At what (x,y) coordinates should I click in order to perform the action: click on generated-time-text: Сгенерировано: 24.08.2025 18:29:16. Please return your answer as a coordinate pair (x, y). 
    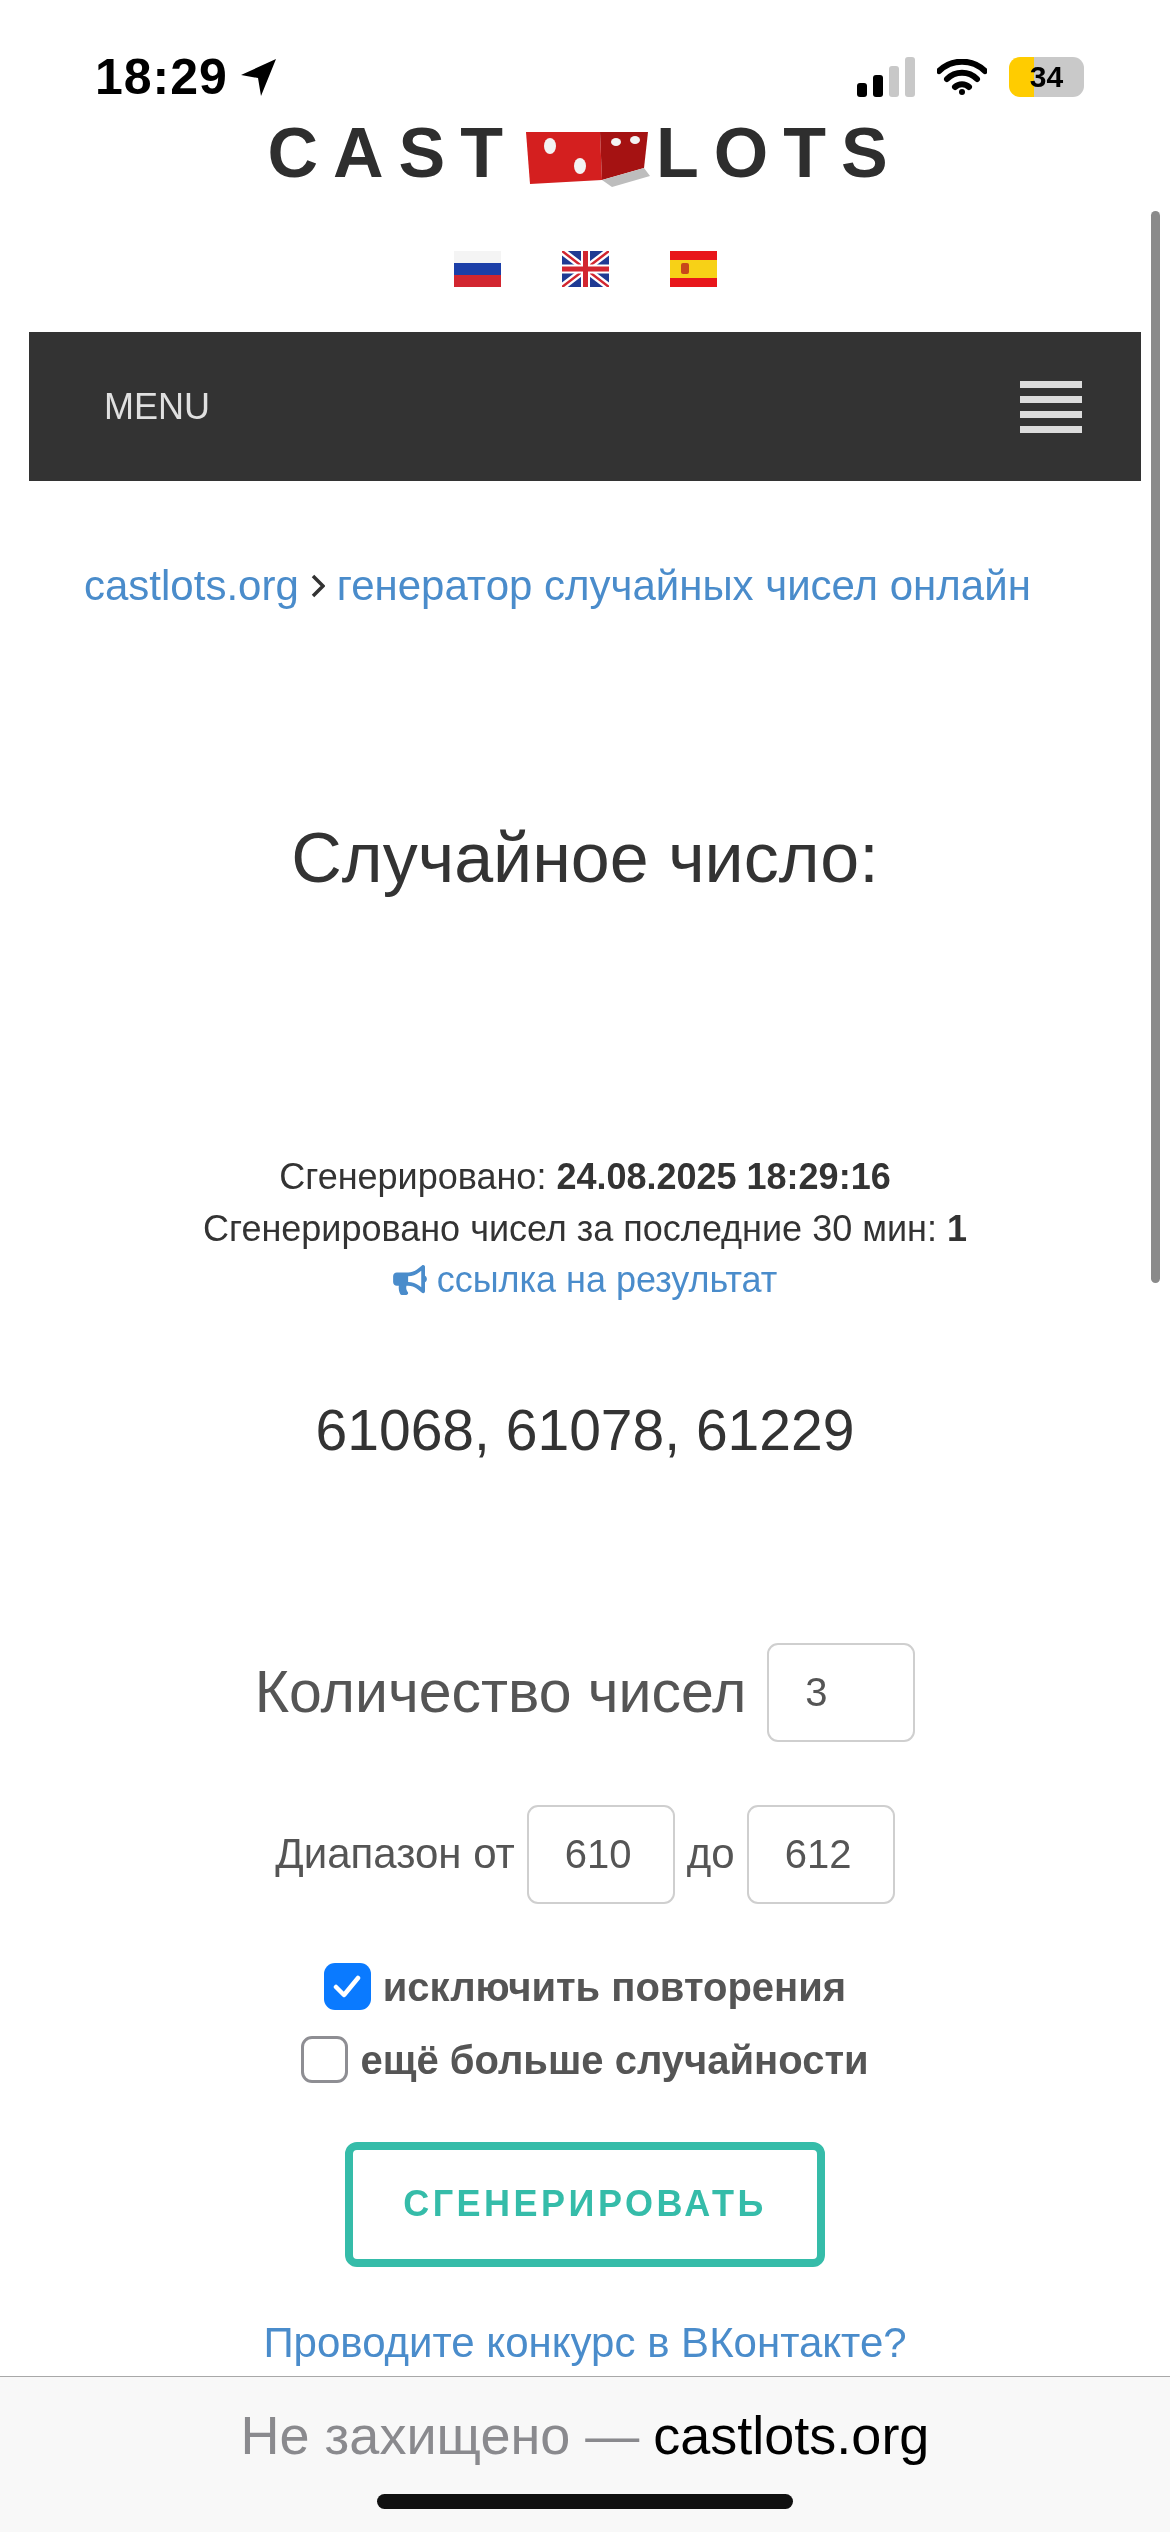
    Looking at the image, I should click on (585, 1177).